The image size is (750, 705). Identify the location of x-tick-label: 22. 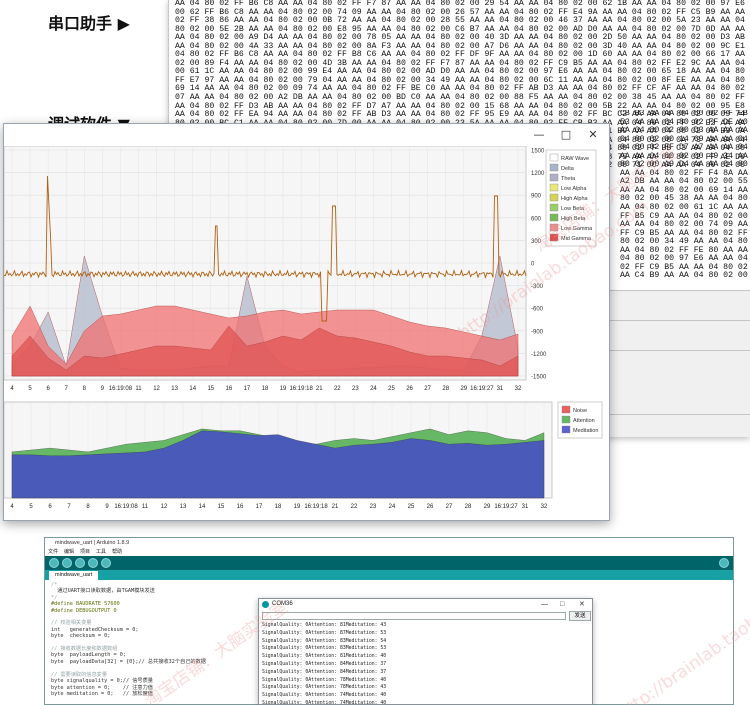
(337, 389).